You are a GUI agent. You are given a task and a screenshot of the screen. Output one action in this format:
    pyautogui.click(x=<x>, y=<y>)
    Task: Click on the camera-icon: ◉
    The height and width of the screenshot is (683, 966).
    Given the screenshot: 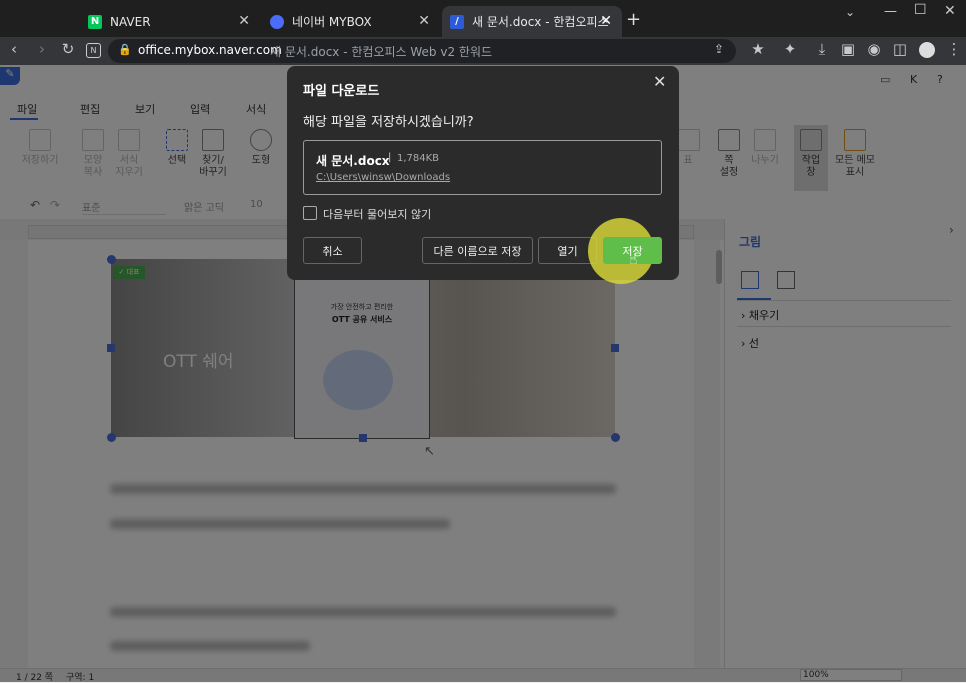 What is the action you would take?
    pyautogui.click(x=874, y=49)
    